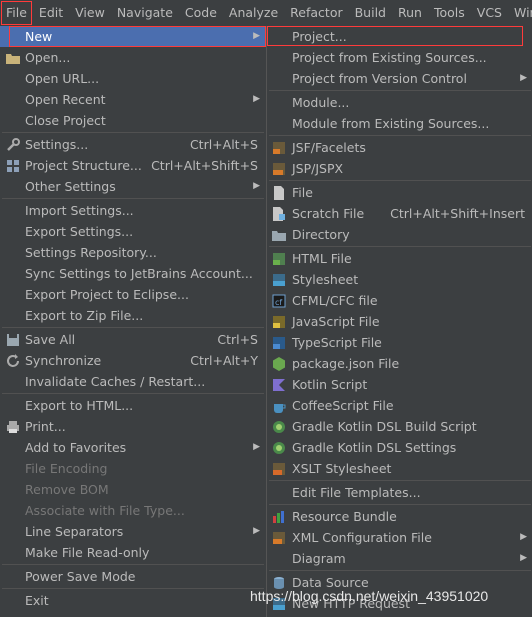 The height and width of the screenshot is (617, 532). Describe the element at coordinates (318, 168) in the screenshot. I see `menu-item-label: JSP/JSPX` at that location.